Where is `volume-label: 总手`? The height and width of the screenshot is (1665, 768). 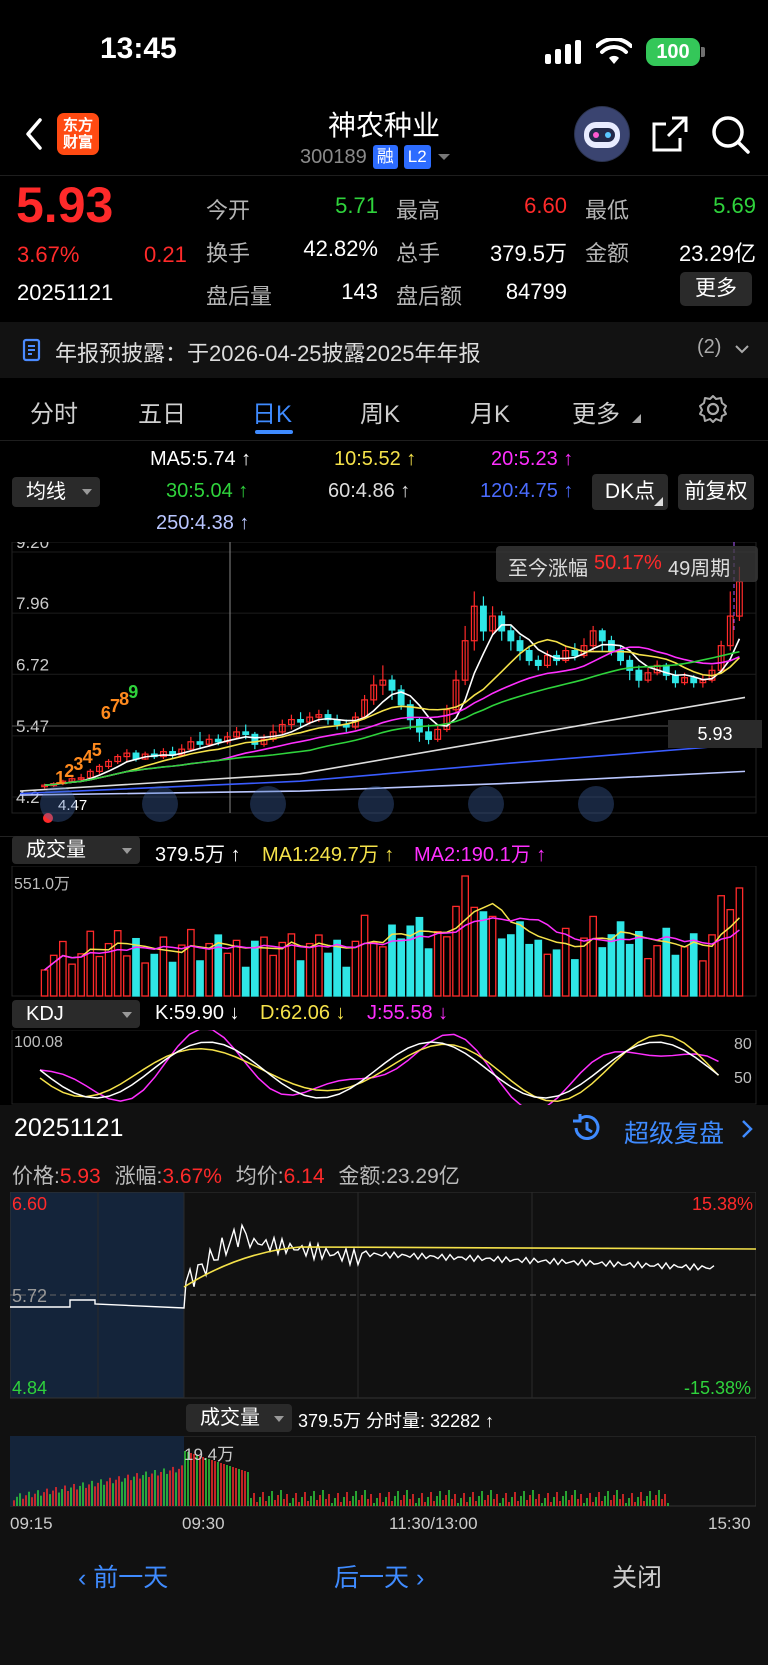
volume-label: 总手 is located at coordinates (418, 253).